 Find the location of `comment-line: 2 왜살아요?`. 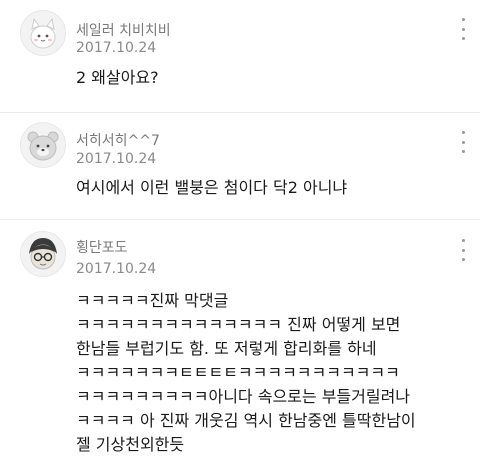

comment-line: 2 왜살아요? is located at coordinates (117, 77).